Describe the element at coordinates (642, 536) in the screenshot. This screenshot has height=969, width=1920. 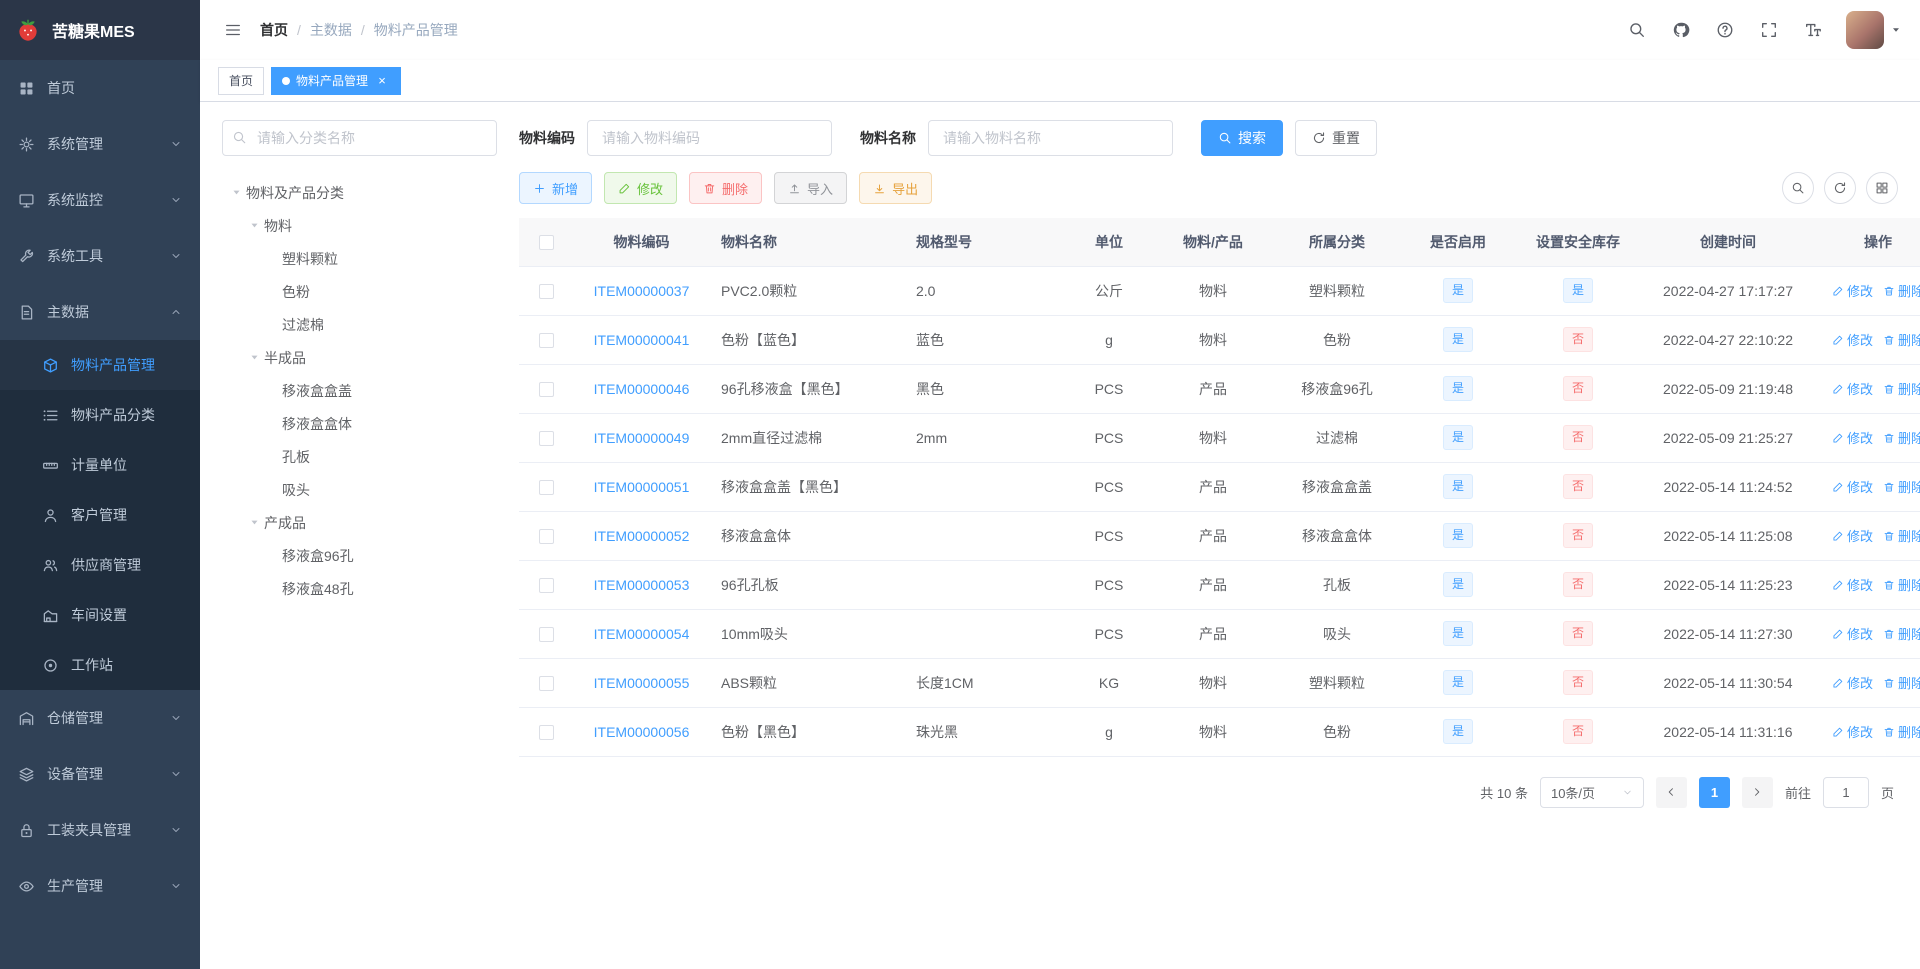
I see `material-code-link: ITEM00000052` at that location.